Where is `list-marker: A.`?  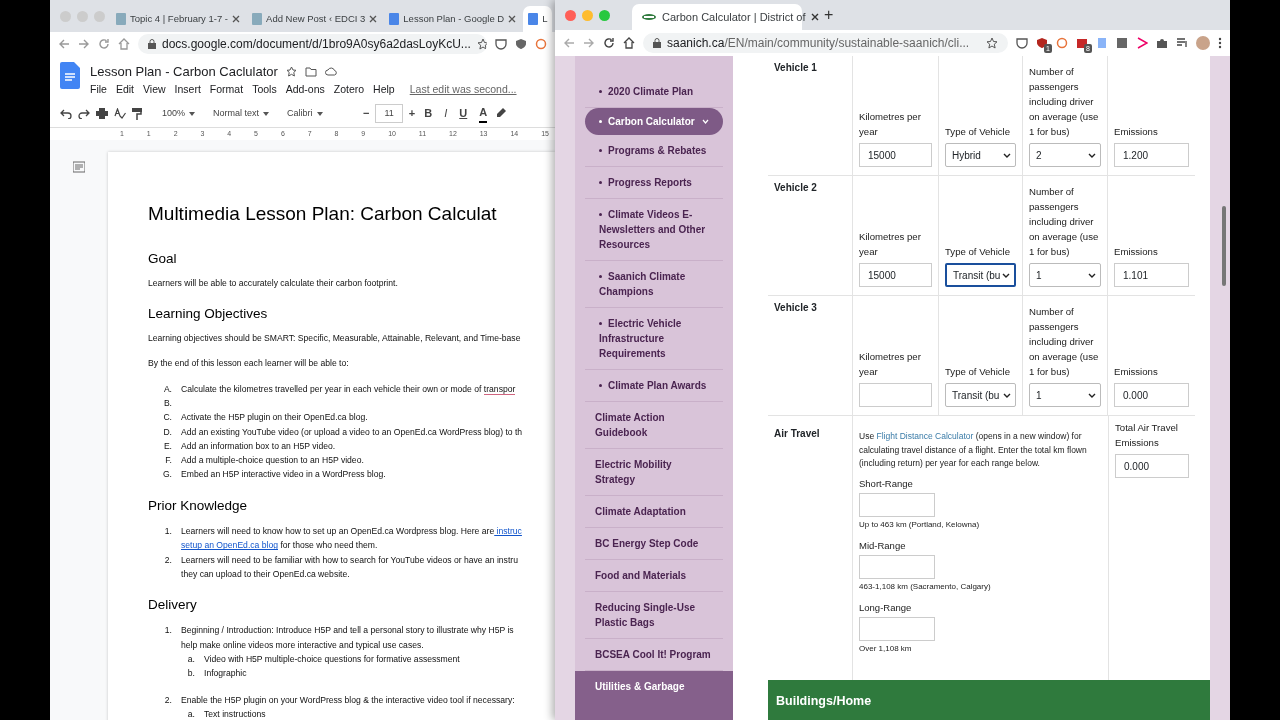 list-marker: A. is located at coordinates (167, 388).